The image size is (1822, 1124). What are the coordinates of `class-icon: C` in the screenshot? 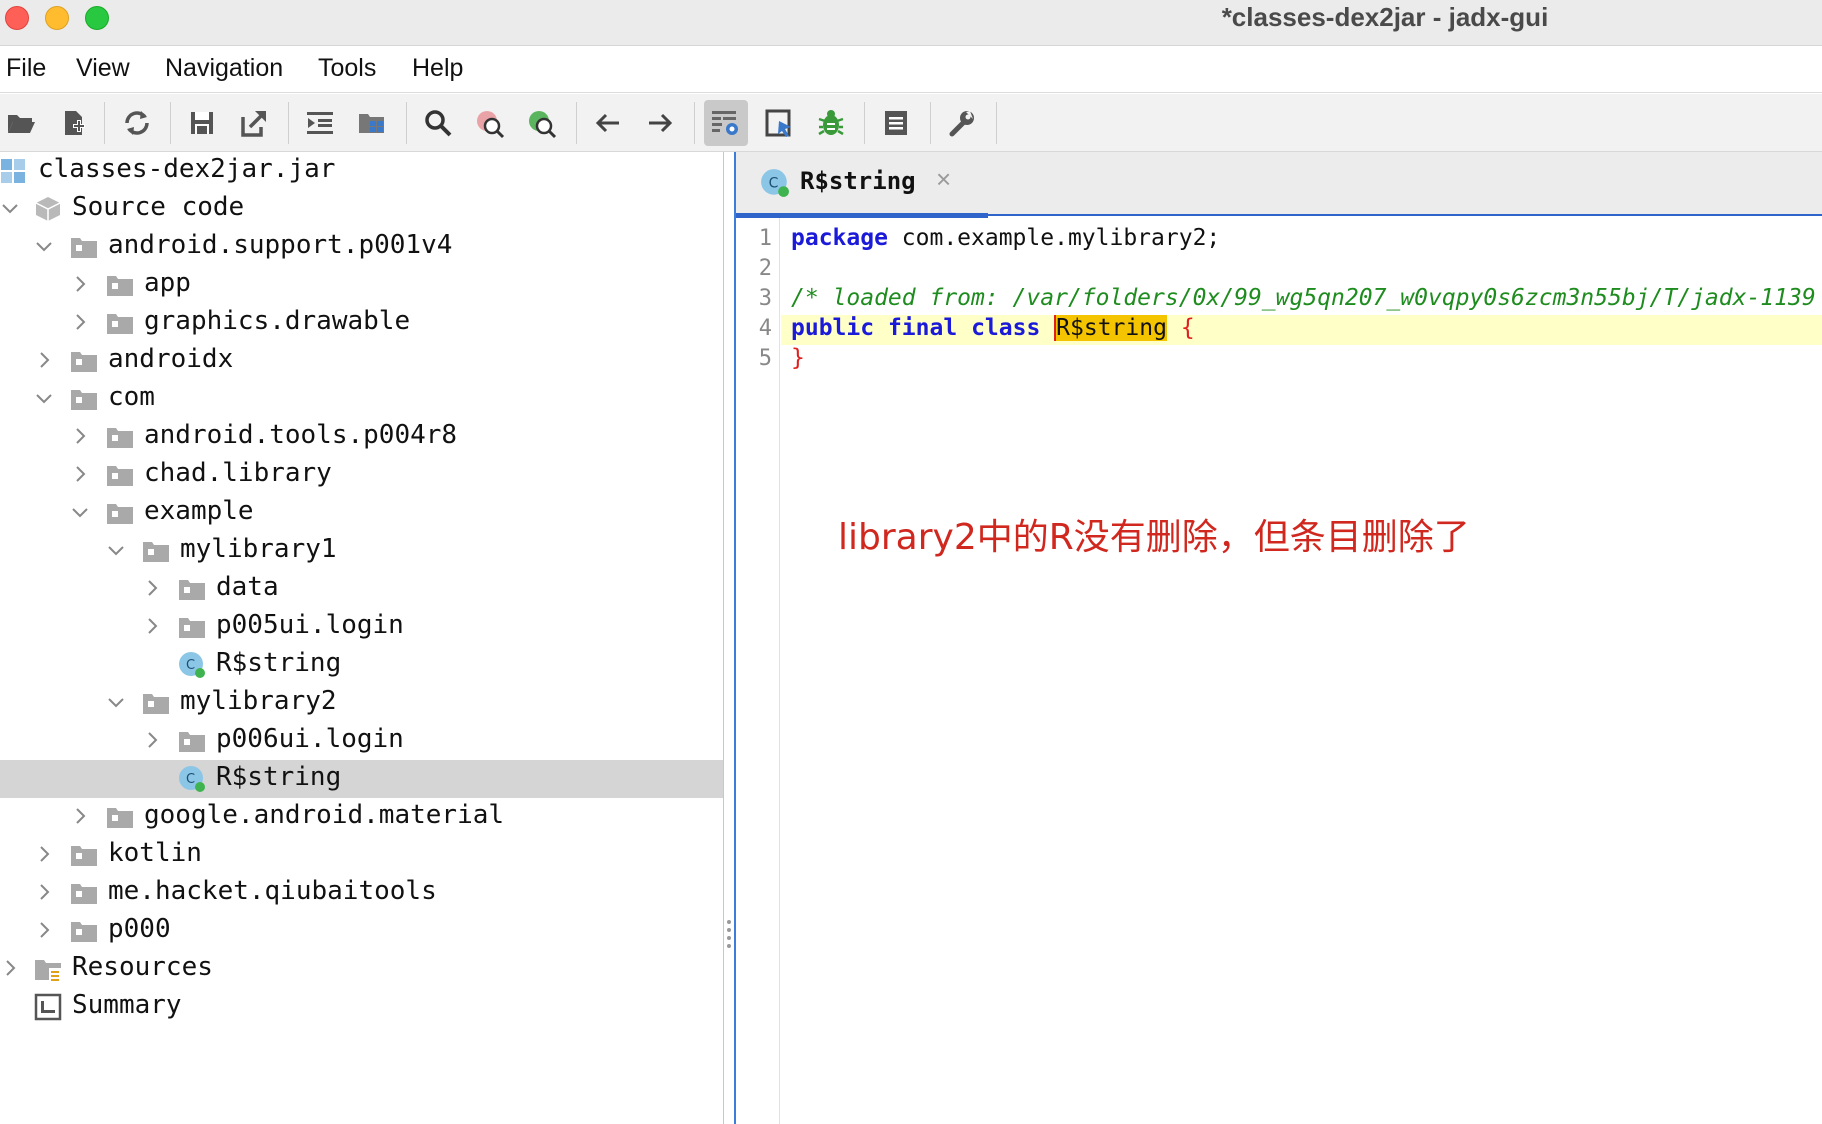 It's located at (775, 183).